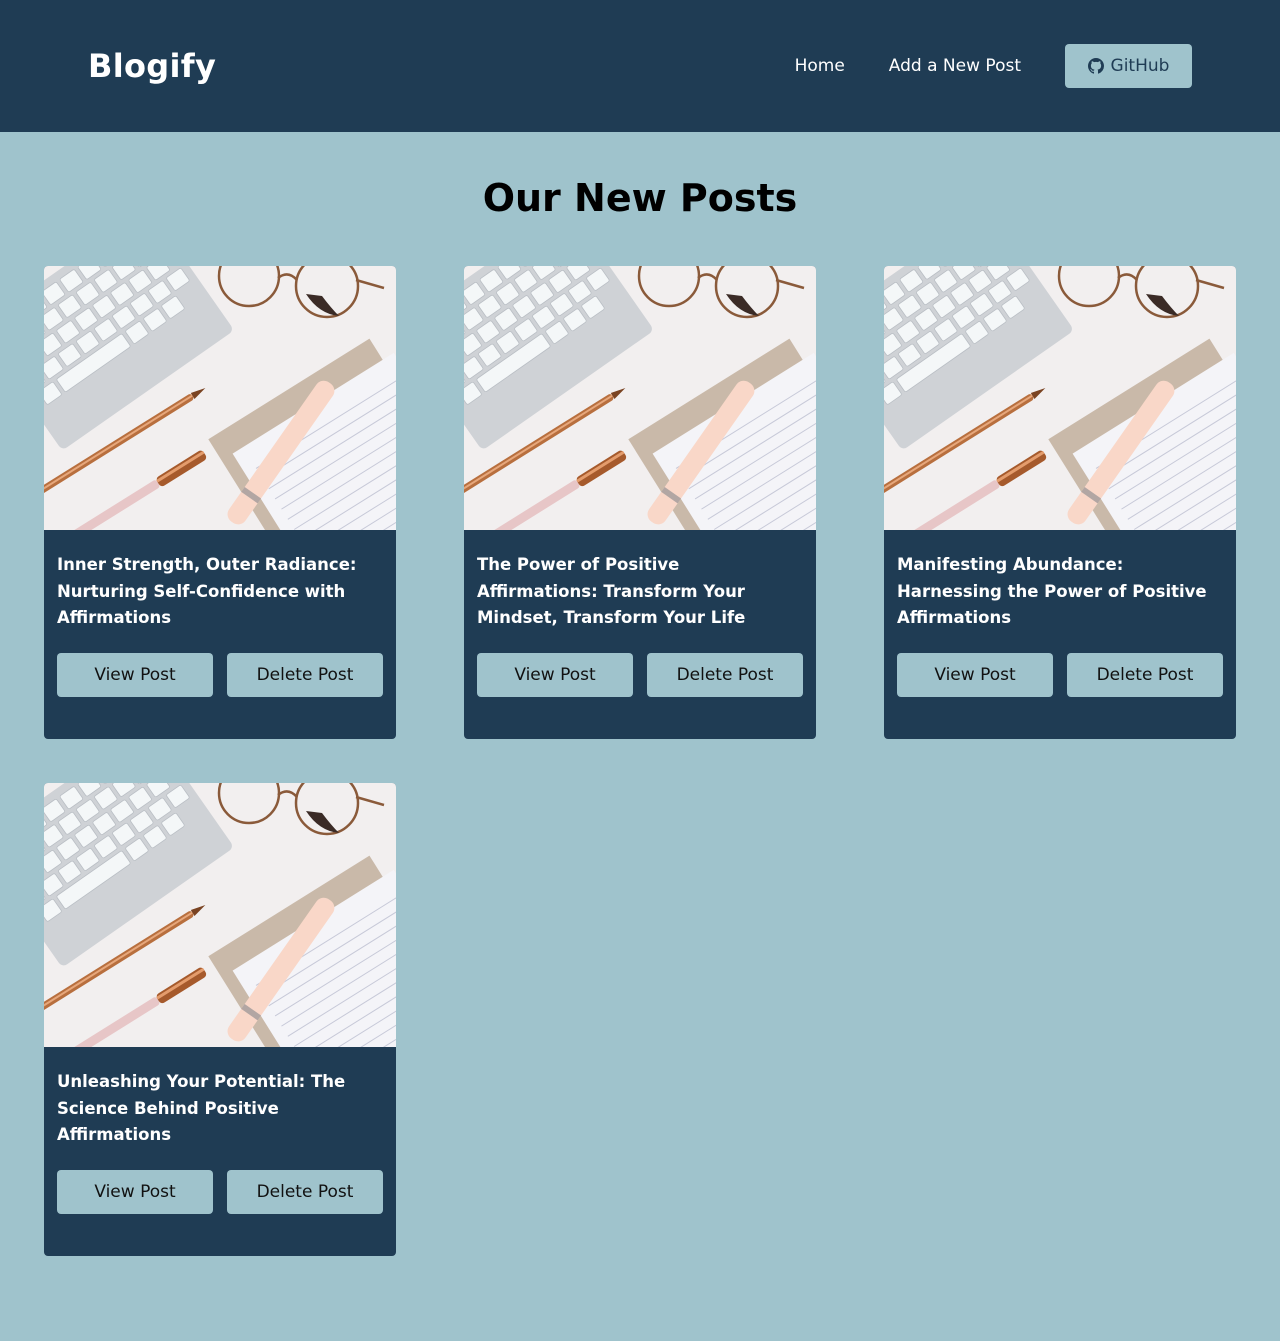  I want to click on page-title: Our New Posts, so click(640, 198).